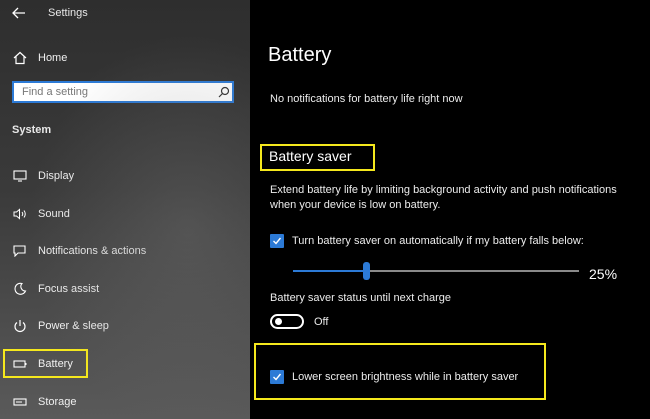 This screenshot has height=419, width=650. Describe the element at coordinates (69, 289) in the screenshot. I see `sidebar-item-label: Focus assist` at that location.